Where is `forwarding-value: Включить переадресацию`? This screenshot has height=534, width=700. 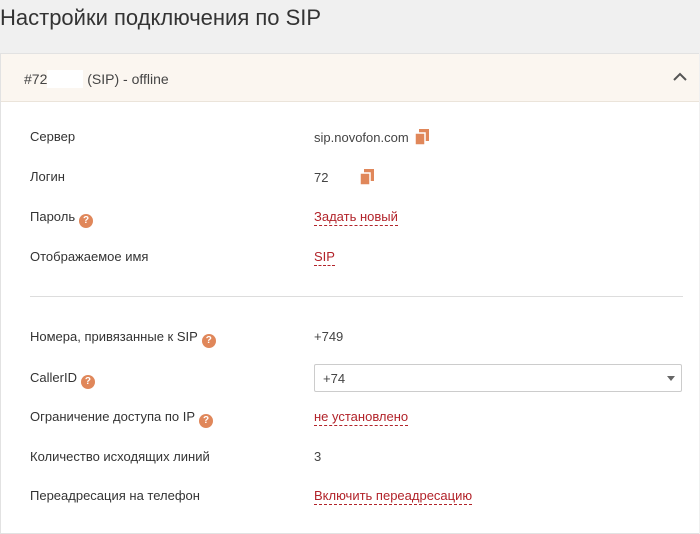 forwarding-value: Включить переадресацию is located at coordinates (393, 496).